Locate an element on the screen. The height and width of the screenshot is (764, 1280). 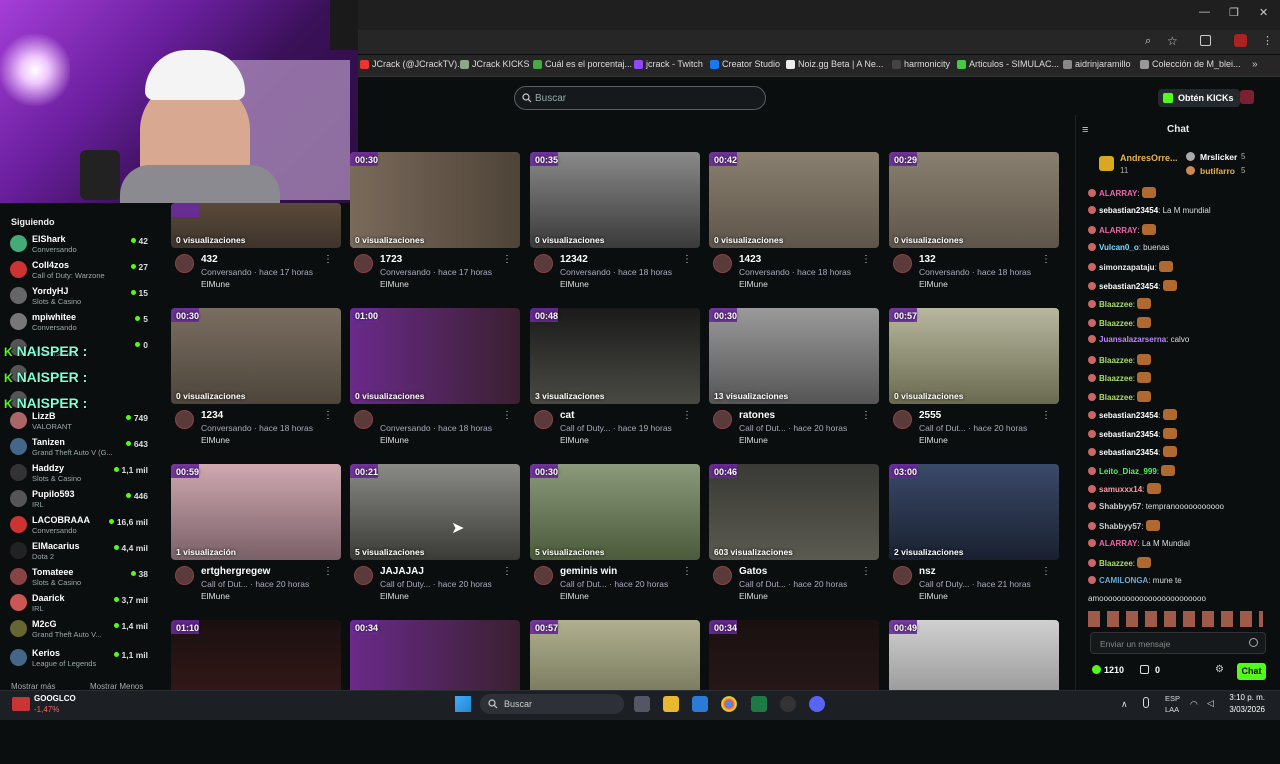
clip-thumbnail: 00:48 3 visualizaciones is located at coordinates (615, 356).